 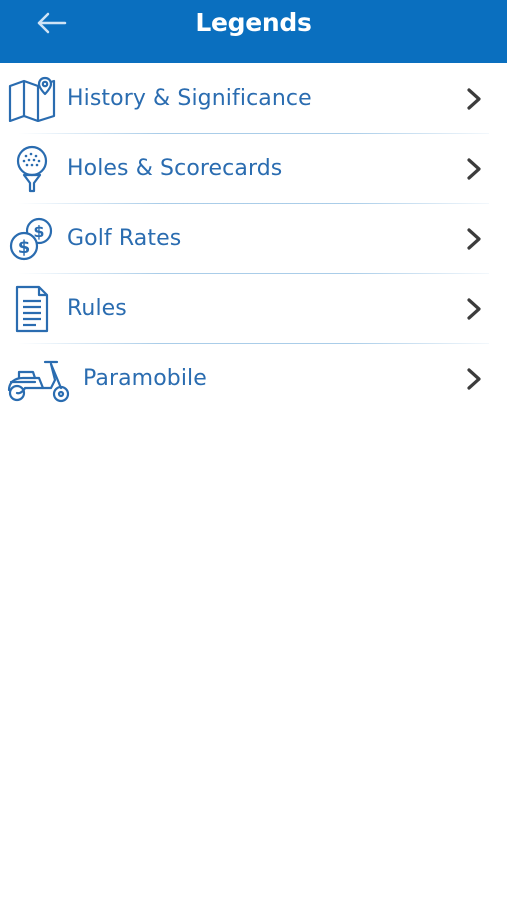 What do you see at coordinates (175, 168) in the screenshot?
I see `menu-item-label: Holes & Scorecards` at bounding box center [175, 168].